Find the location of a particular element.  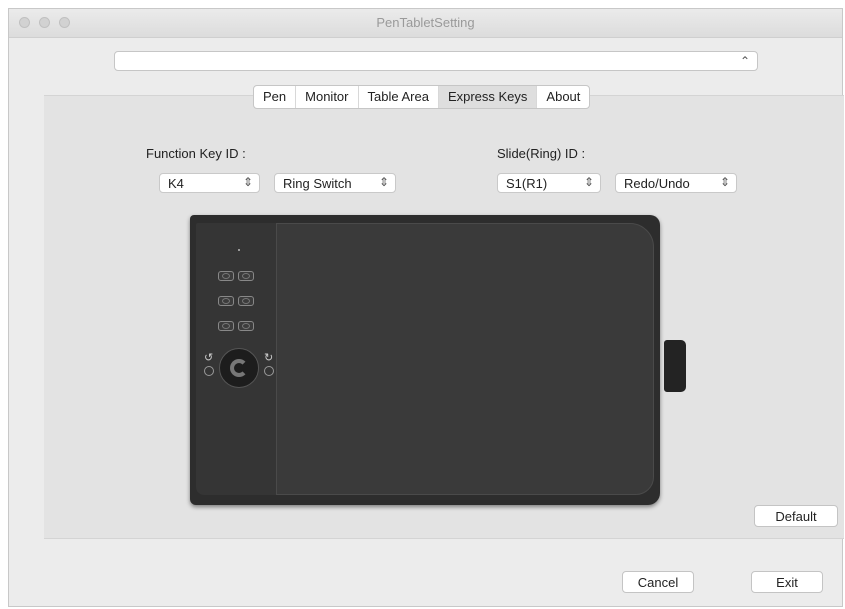

tab-about: About is located at coordinates (563, 97).